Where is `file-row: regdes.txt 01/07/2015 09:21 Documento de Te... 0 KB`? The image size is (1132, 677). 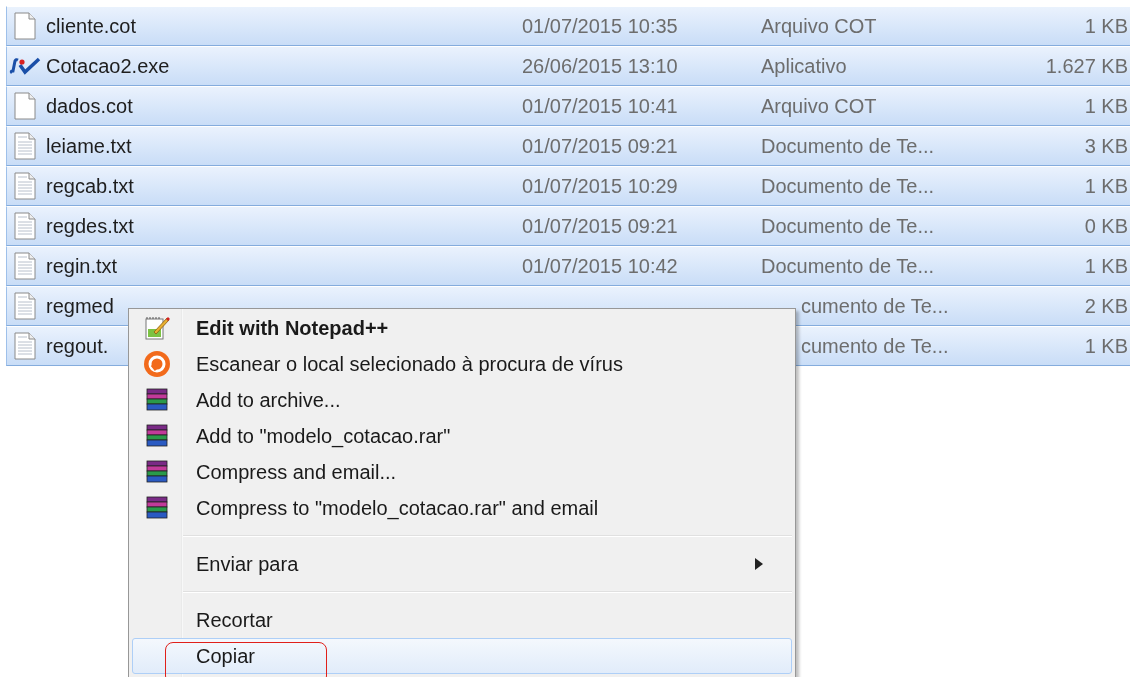 file-row: regdes.txt 01/07/2015 09:21 Documento de Te... 0 KB is located at coordinates (568, 226).